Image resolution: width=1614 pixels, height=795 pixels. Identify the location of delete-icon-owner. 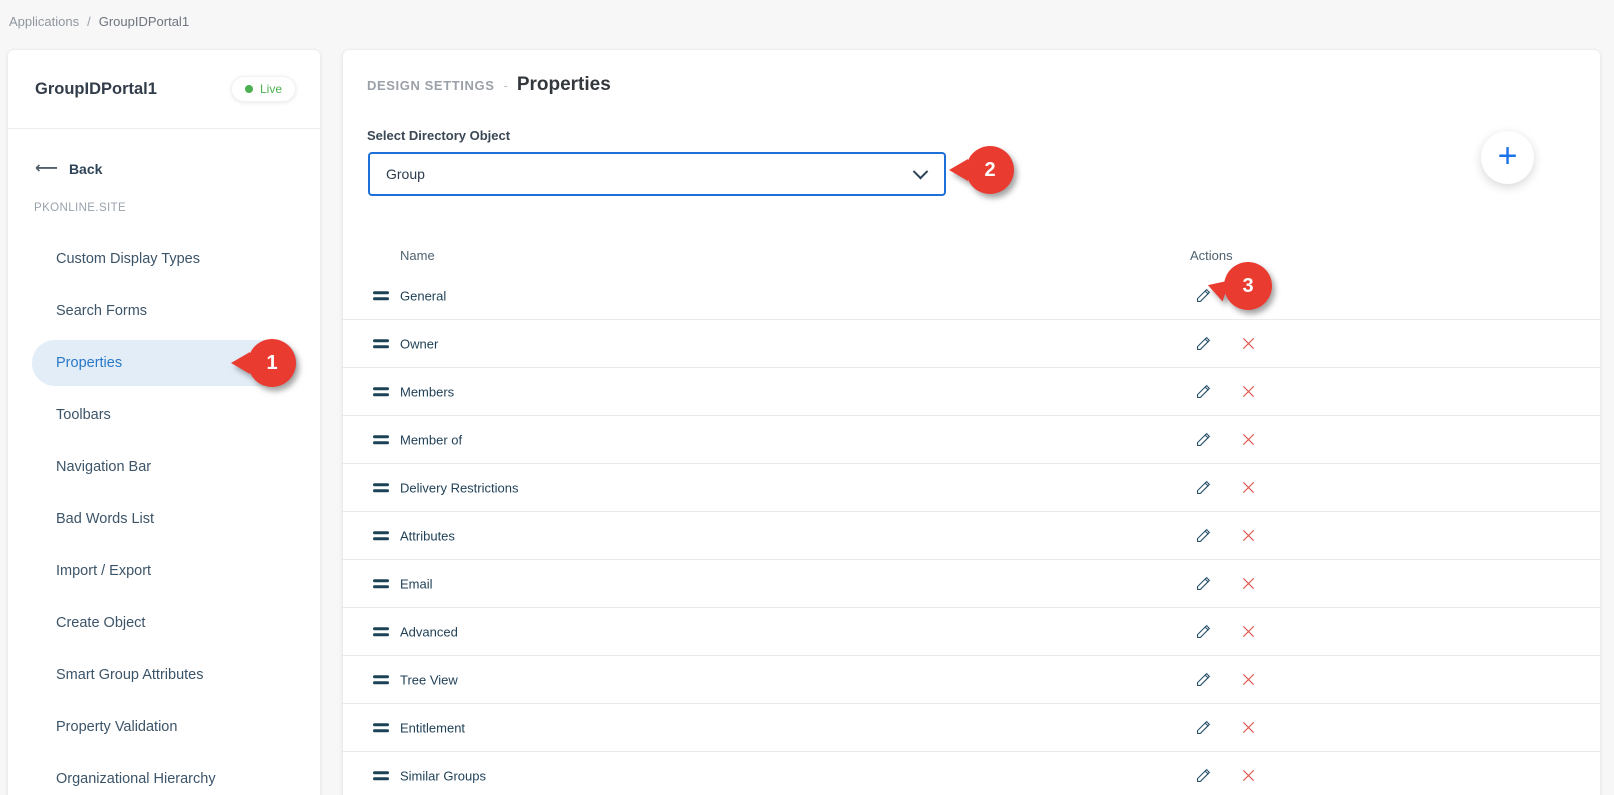
(1248, 344).